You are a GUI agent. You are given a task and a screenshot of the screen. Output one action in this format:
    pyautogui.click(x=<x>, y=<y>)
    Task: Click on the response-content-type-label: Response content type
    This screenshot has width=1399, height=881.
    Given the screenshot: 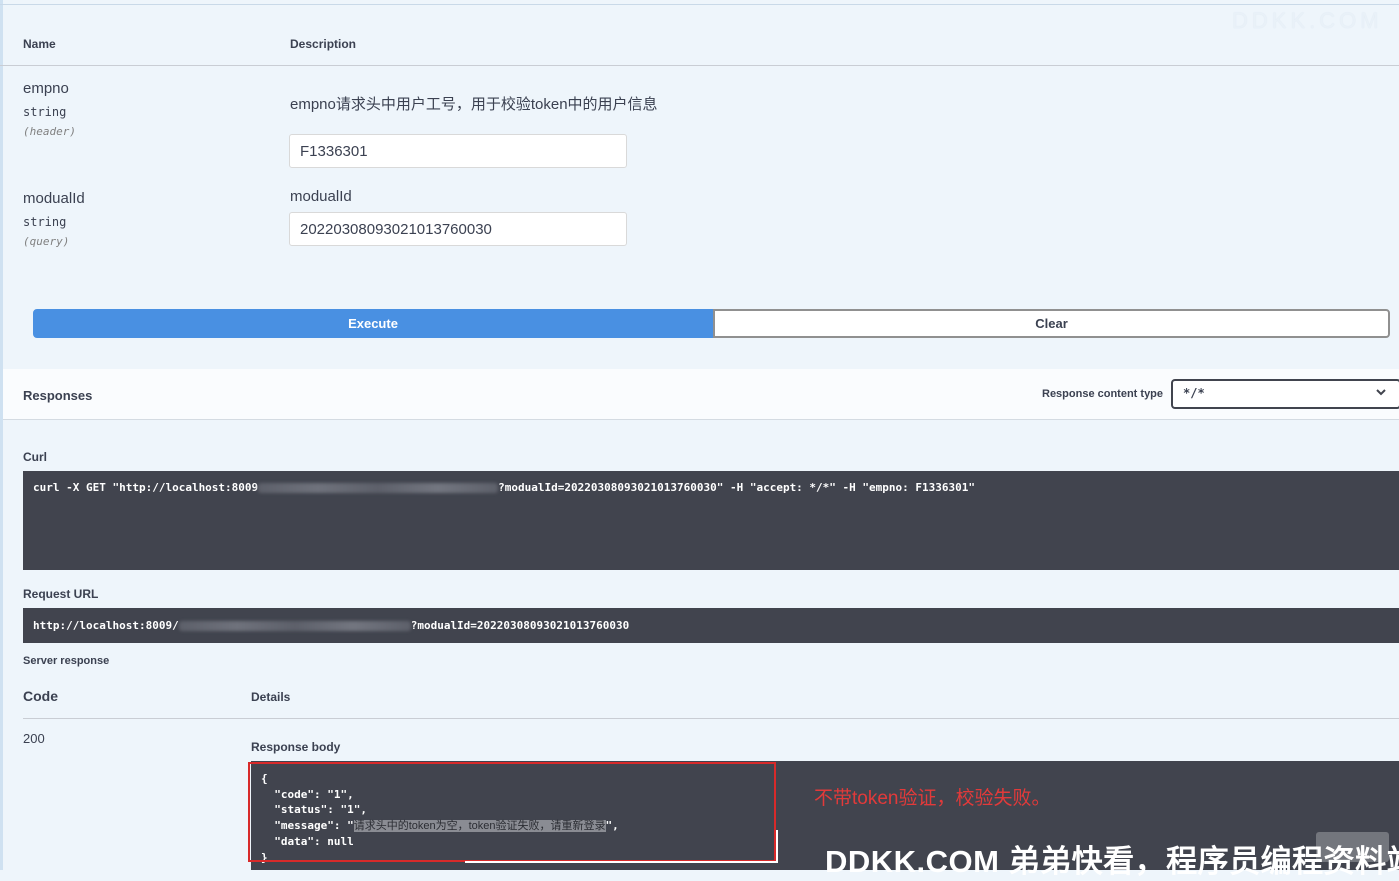 What is the action you would take?
    pyautogui.click(x=1103, y=394)
    